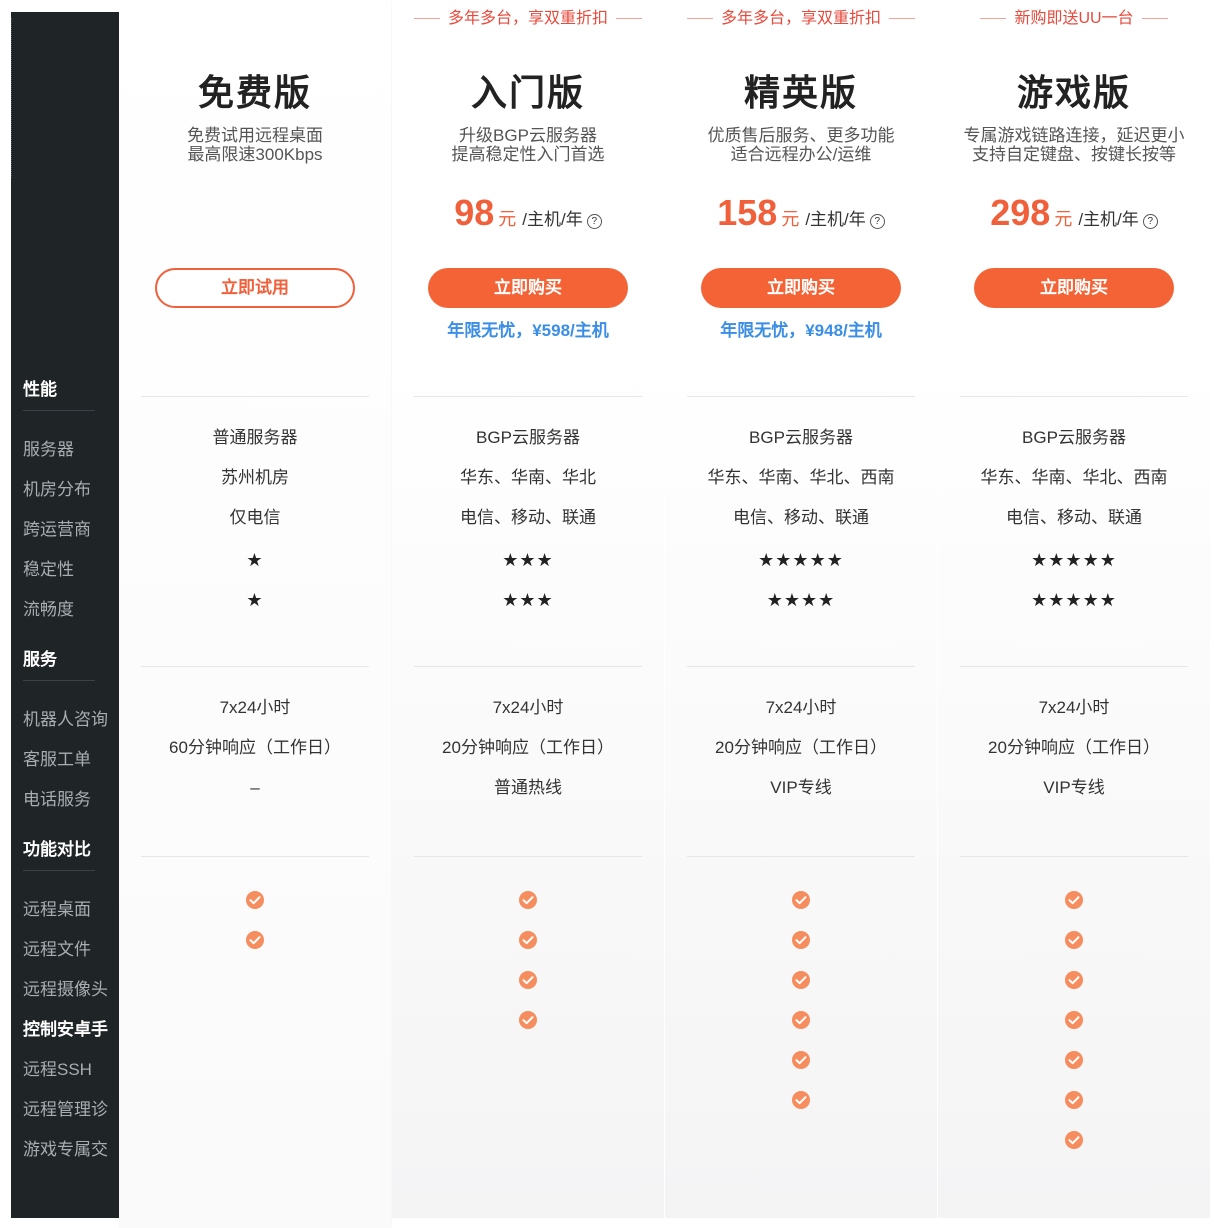 Image resolution: width=1214 pixels, height=1228 pixels. I want to click on cell-server: 普通服务器, so click(255, 437).